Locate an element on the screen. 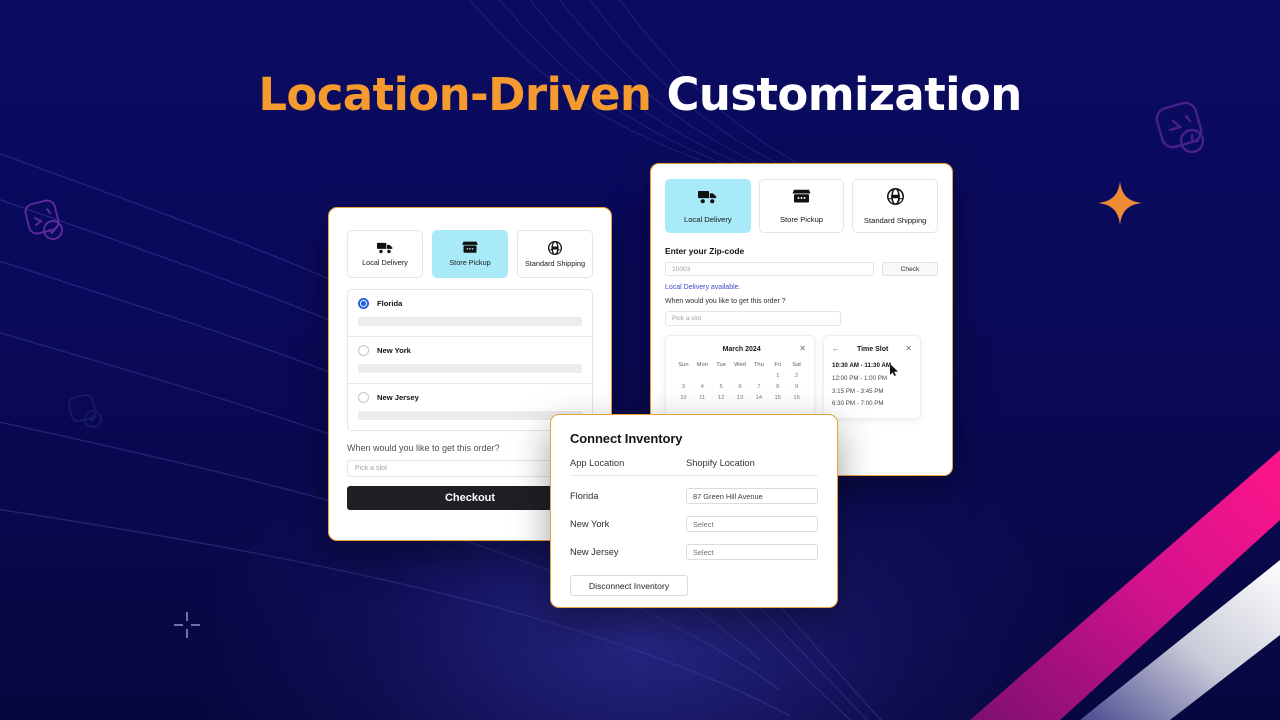  rc-tab-store-pickup: Store Pickup is located at coordinates (801, 206).